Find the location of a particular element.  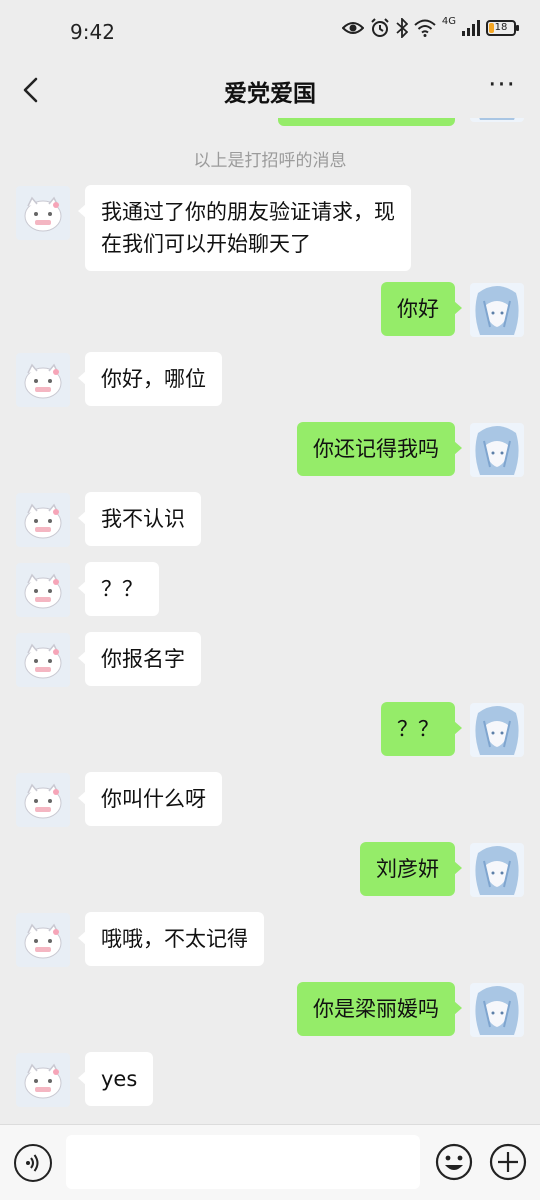

bluetooth-icon is located at coordinates (402, 28).